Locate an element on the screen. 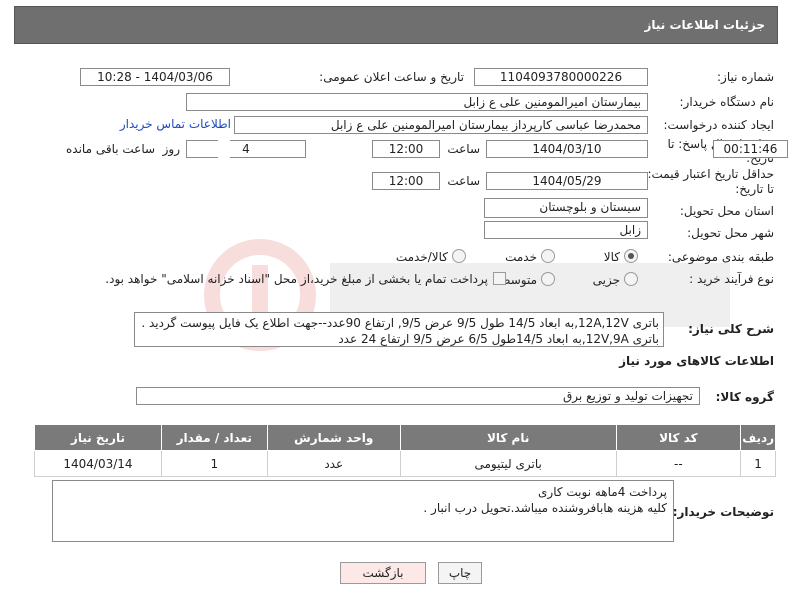 This screenshot has height=598, width=788. reply-deadline-date: 1404/03/10 is located at coordinates (567, 149).